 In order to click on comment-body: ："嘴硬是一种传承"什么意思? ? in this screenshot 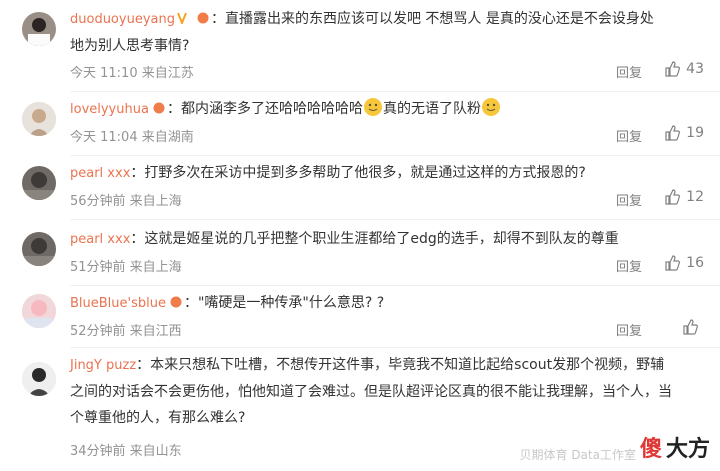, I will do `click(284, 303)`.